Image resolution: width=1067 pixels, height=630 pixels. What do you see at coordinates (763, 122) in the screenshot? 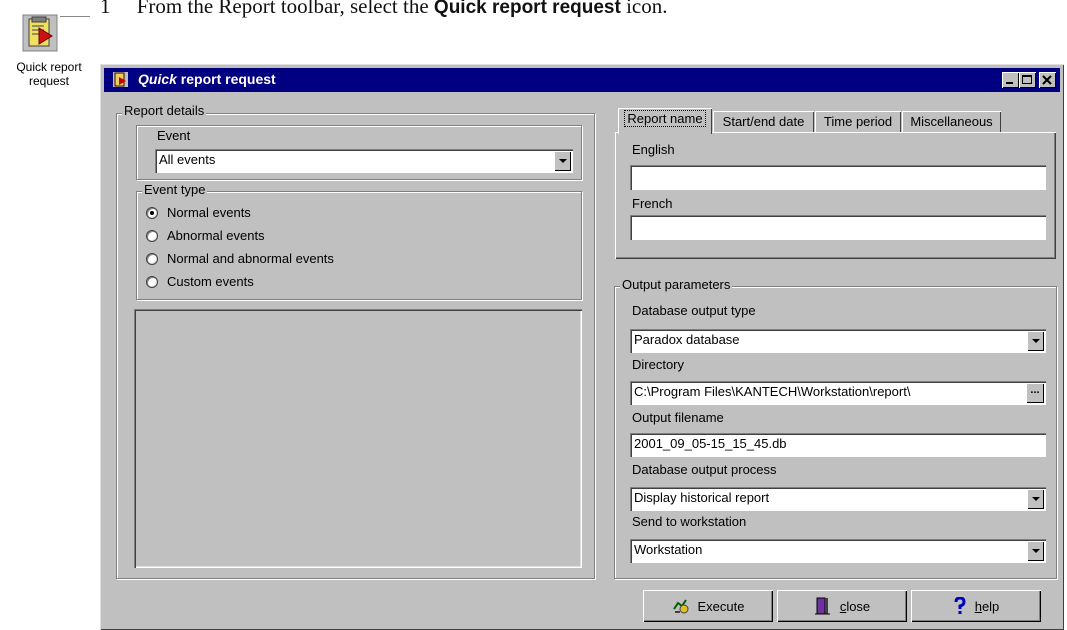
I see `tab-start-end-date: Start/end date` at bounding box center [763, 122].